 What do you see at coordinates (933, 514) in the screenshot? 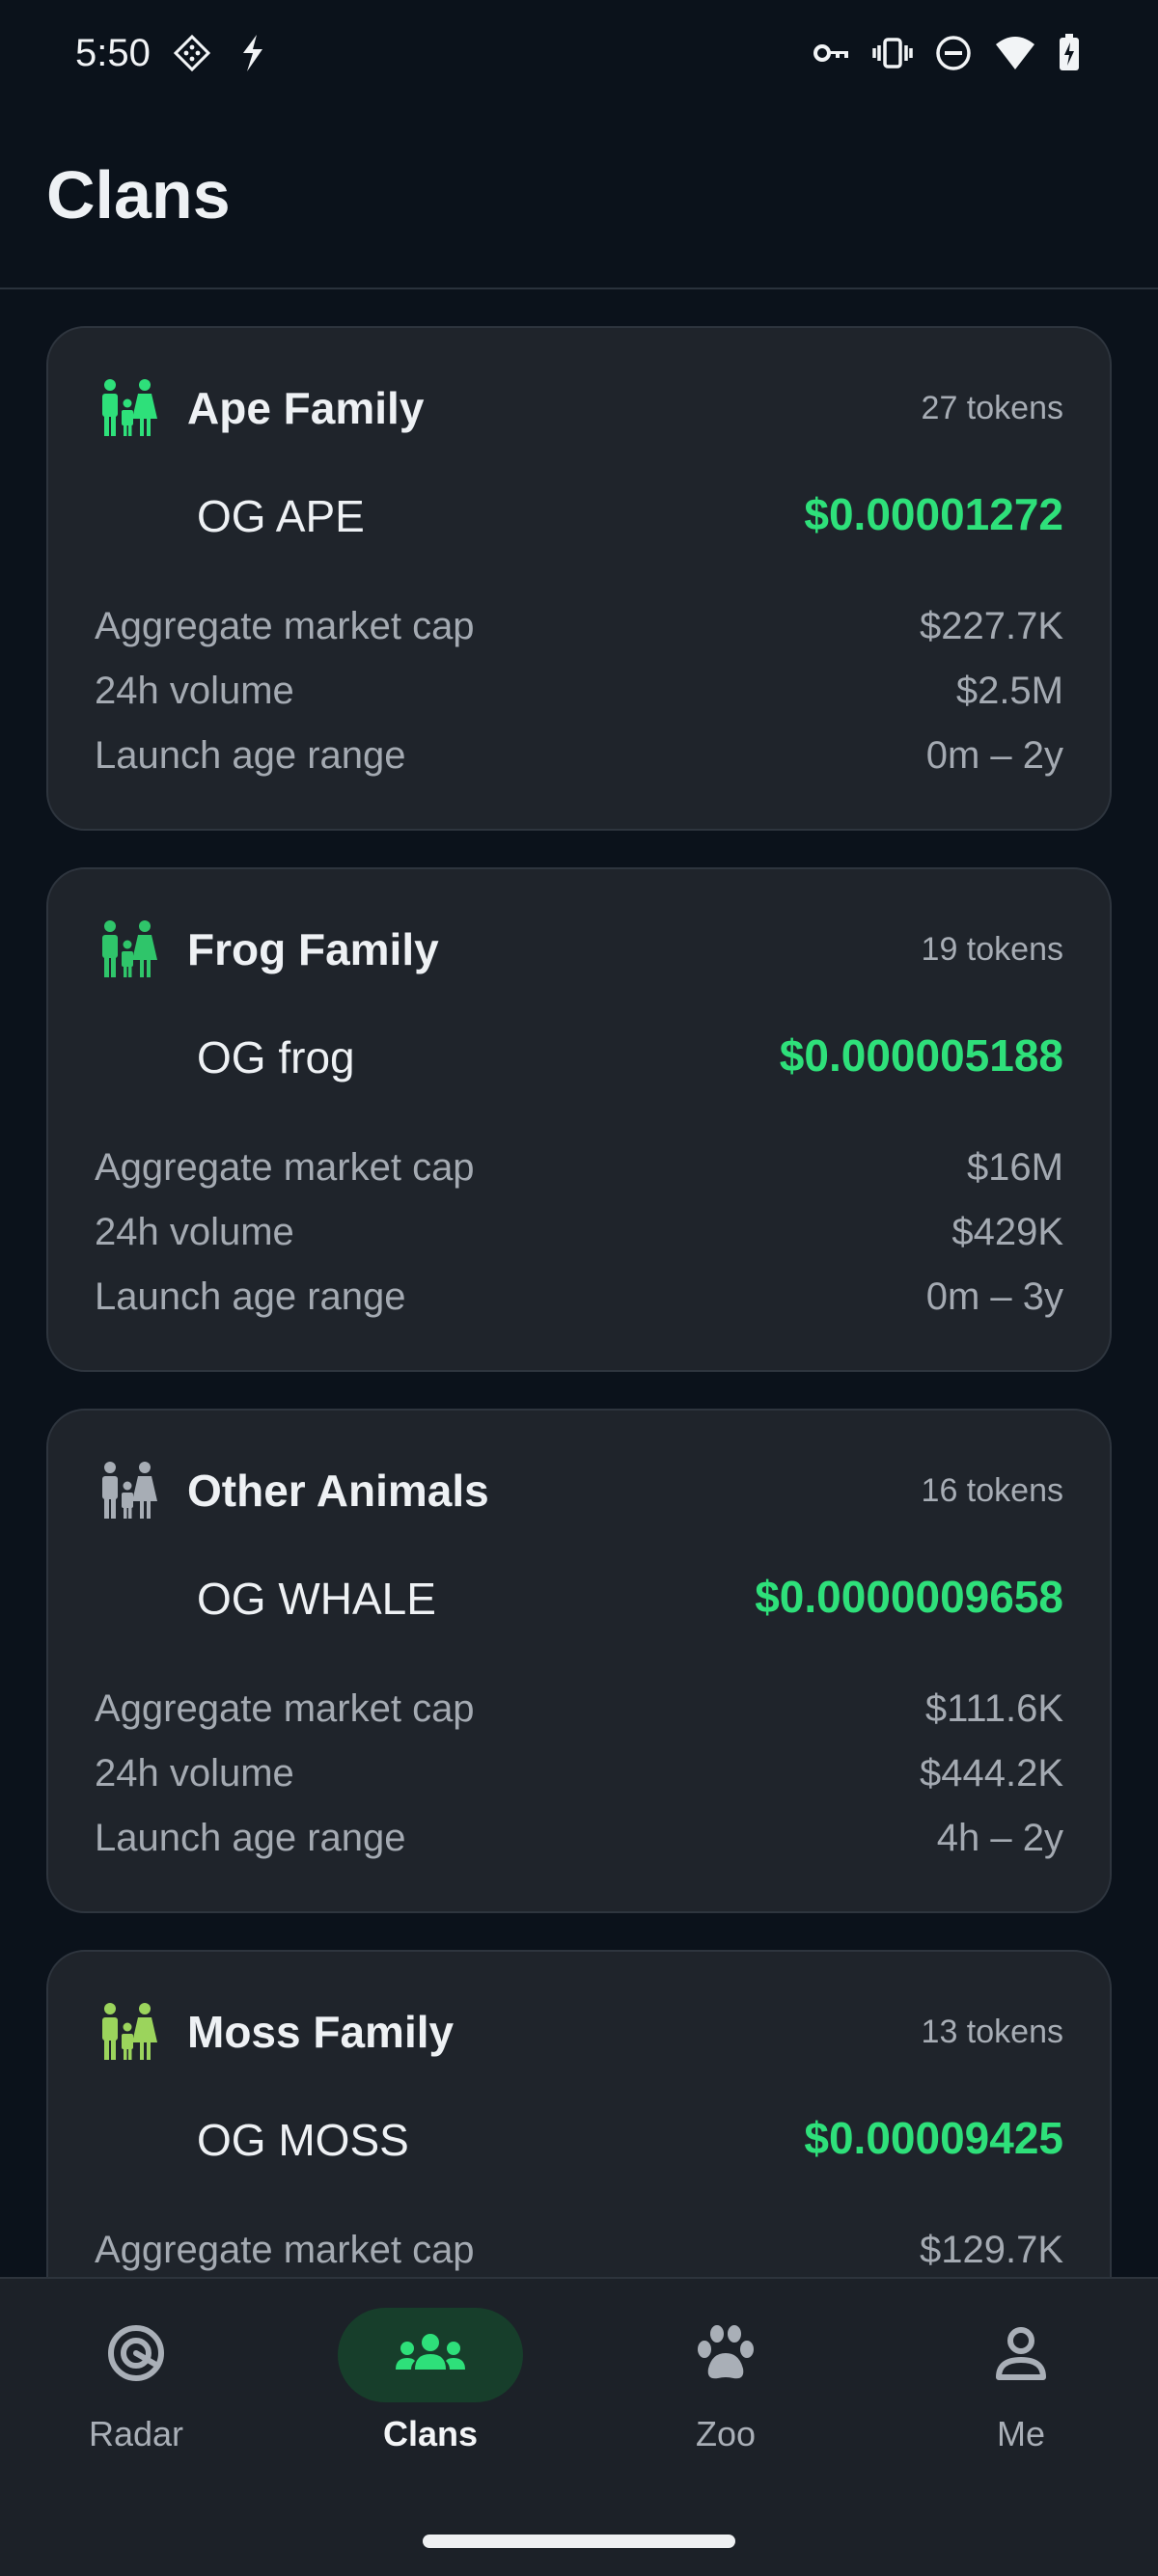
I see `og-token-price: $0.00001272` at bounding box center [933, 514].